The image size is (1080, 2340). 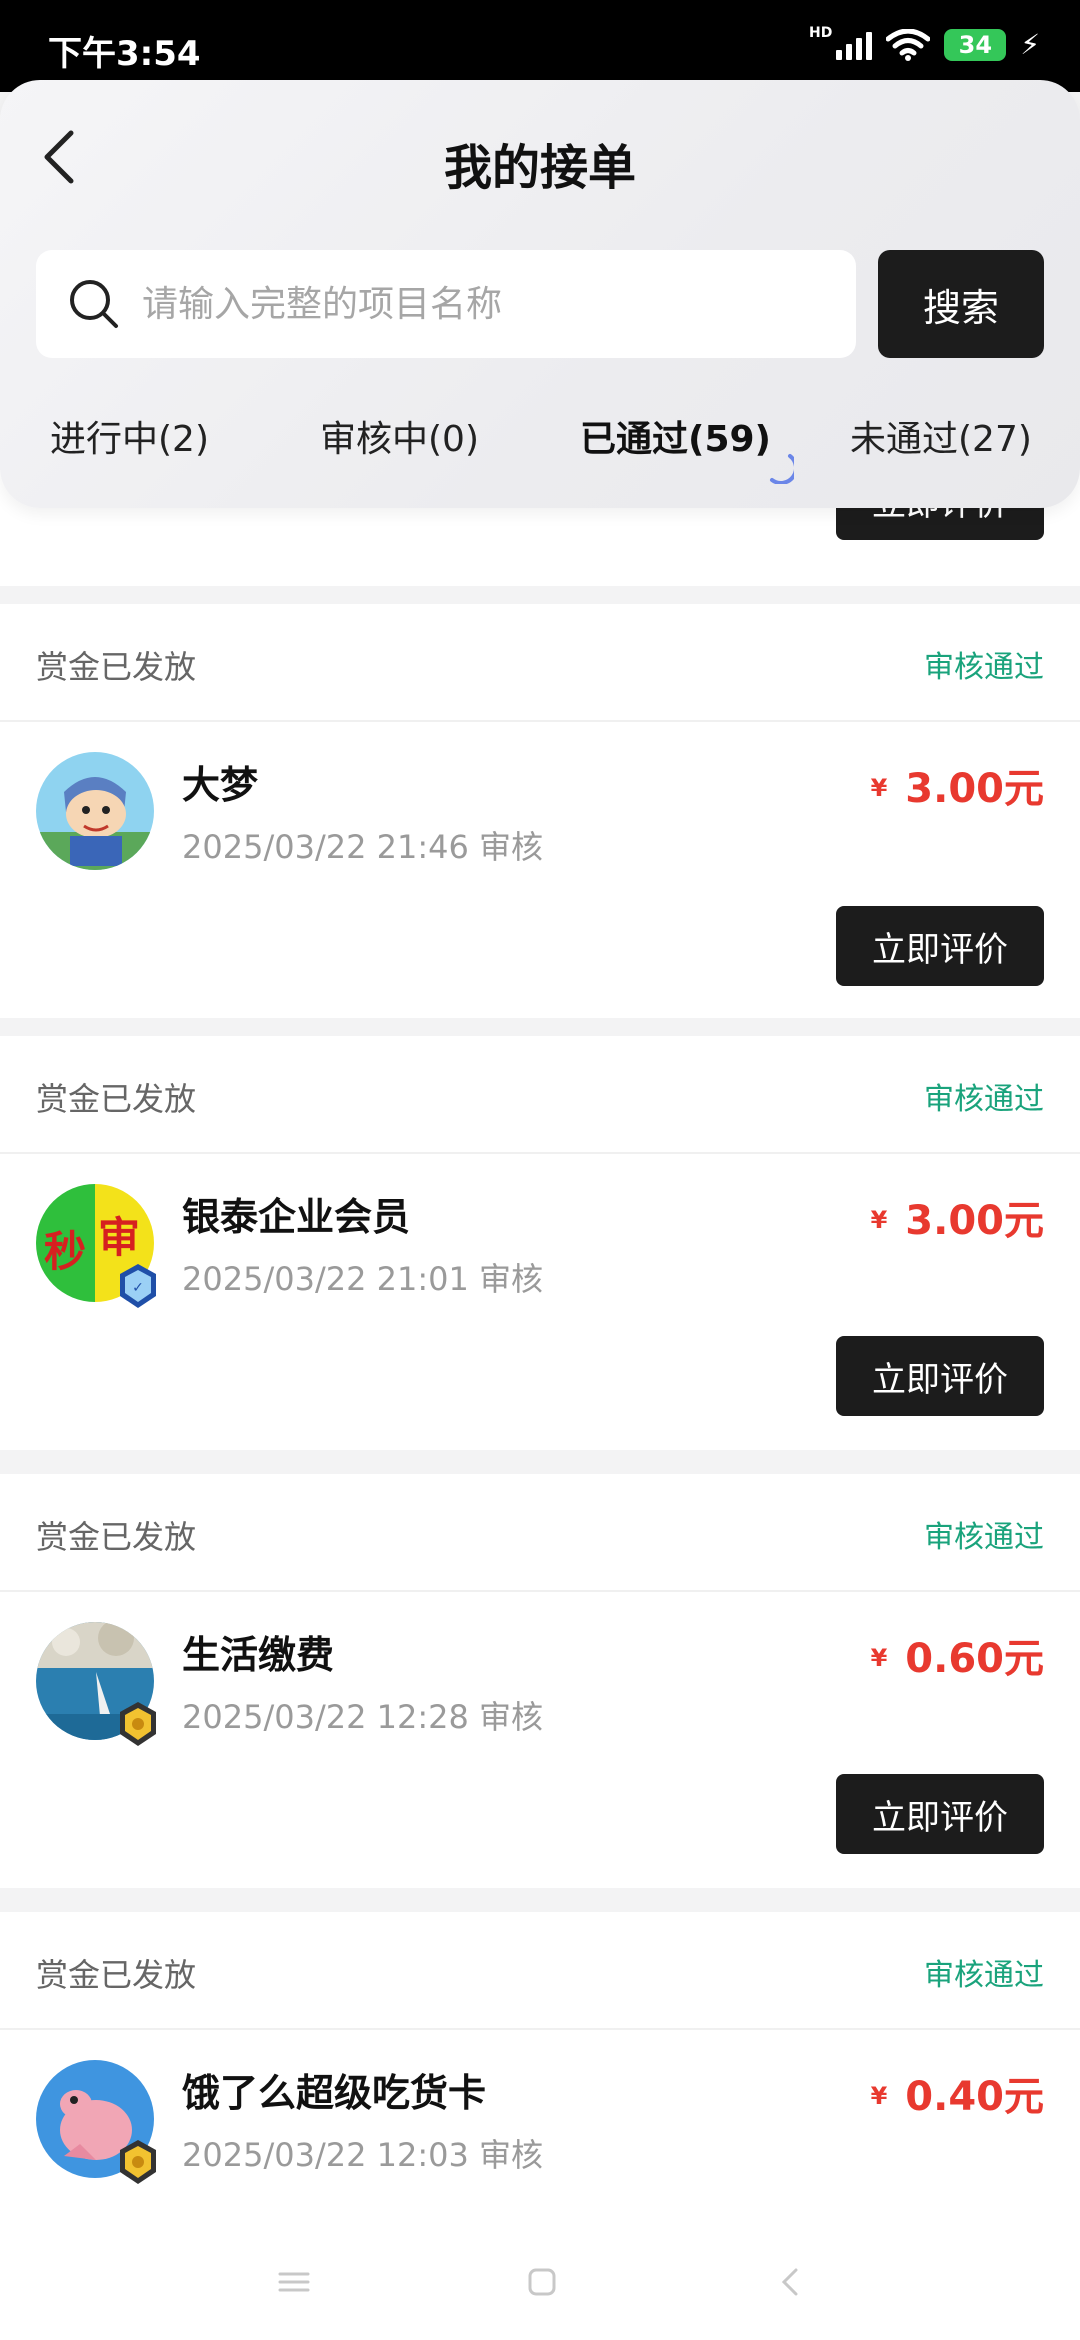 I want to click on avatar-text: 秒, so click(x=65, y=1251).